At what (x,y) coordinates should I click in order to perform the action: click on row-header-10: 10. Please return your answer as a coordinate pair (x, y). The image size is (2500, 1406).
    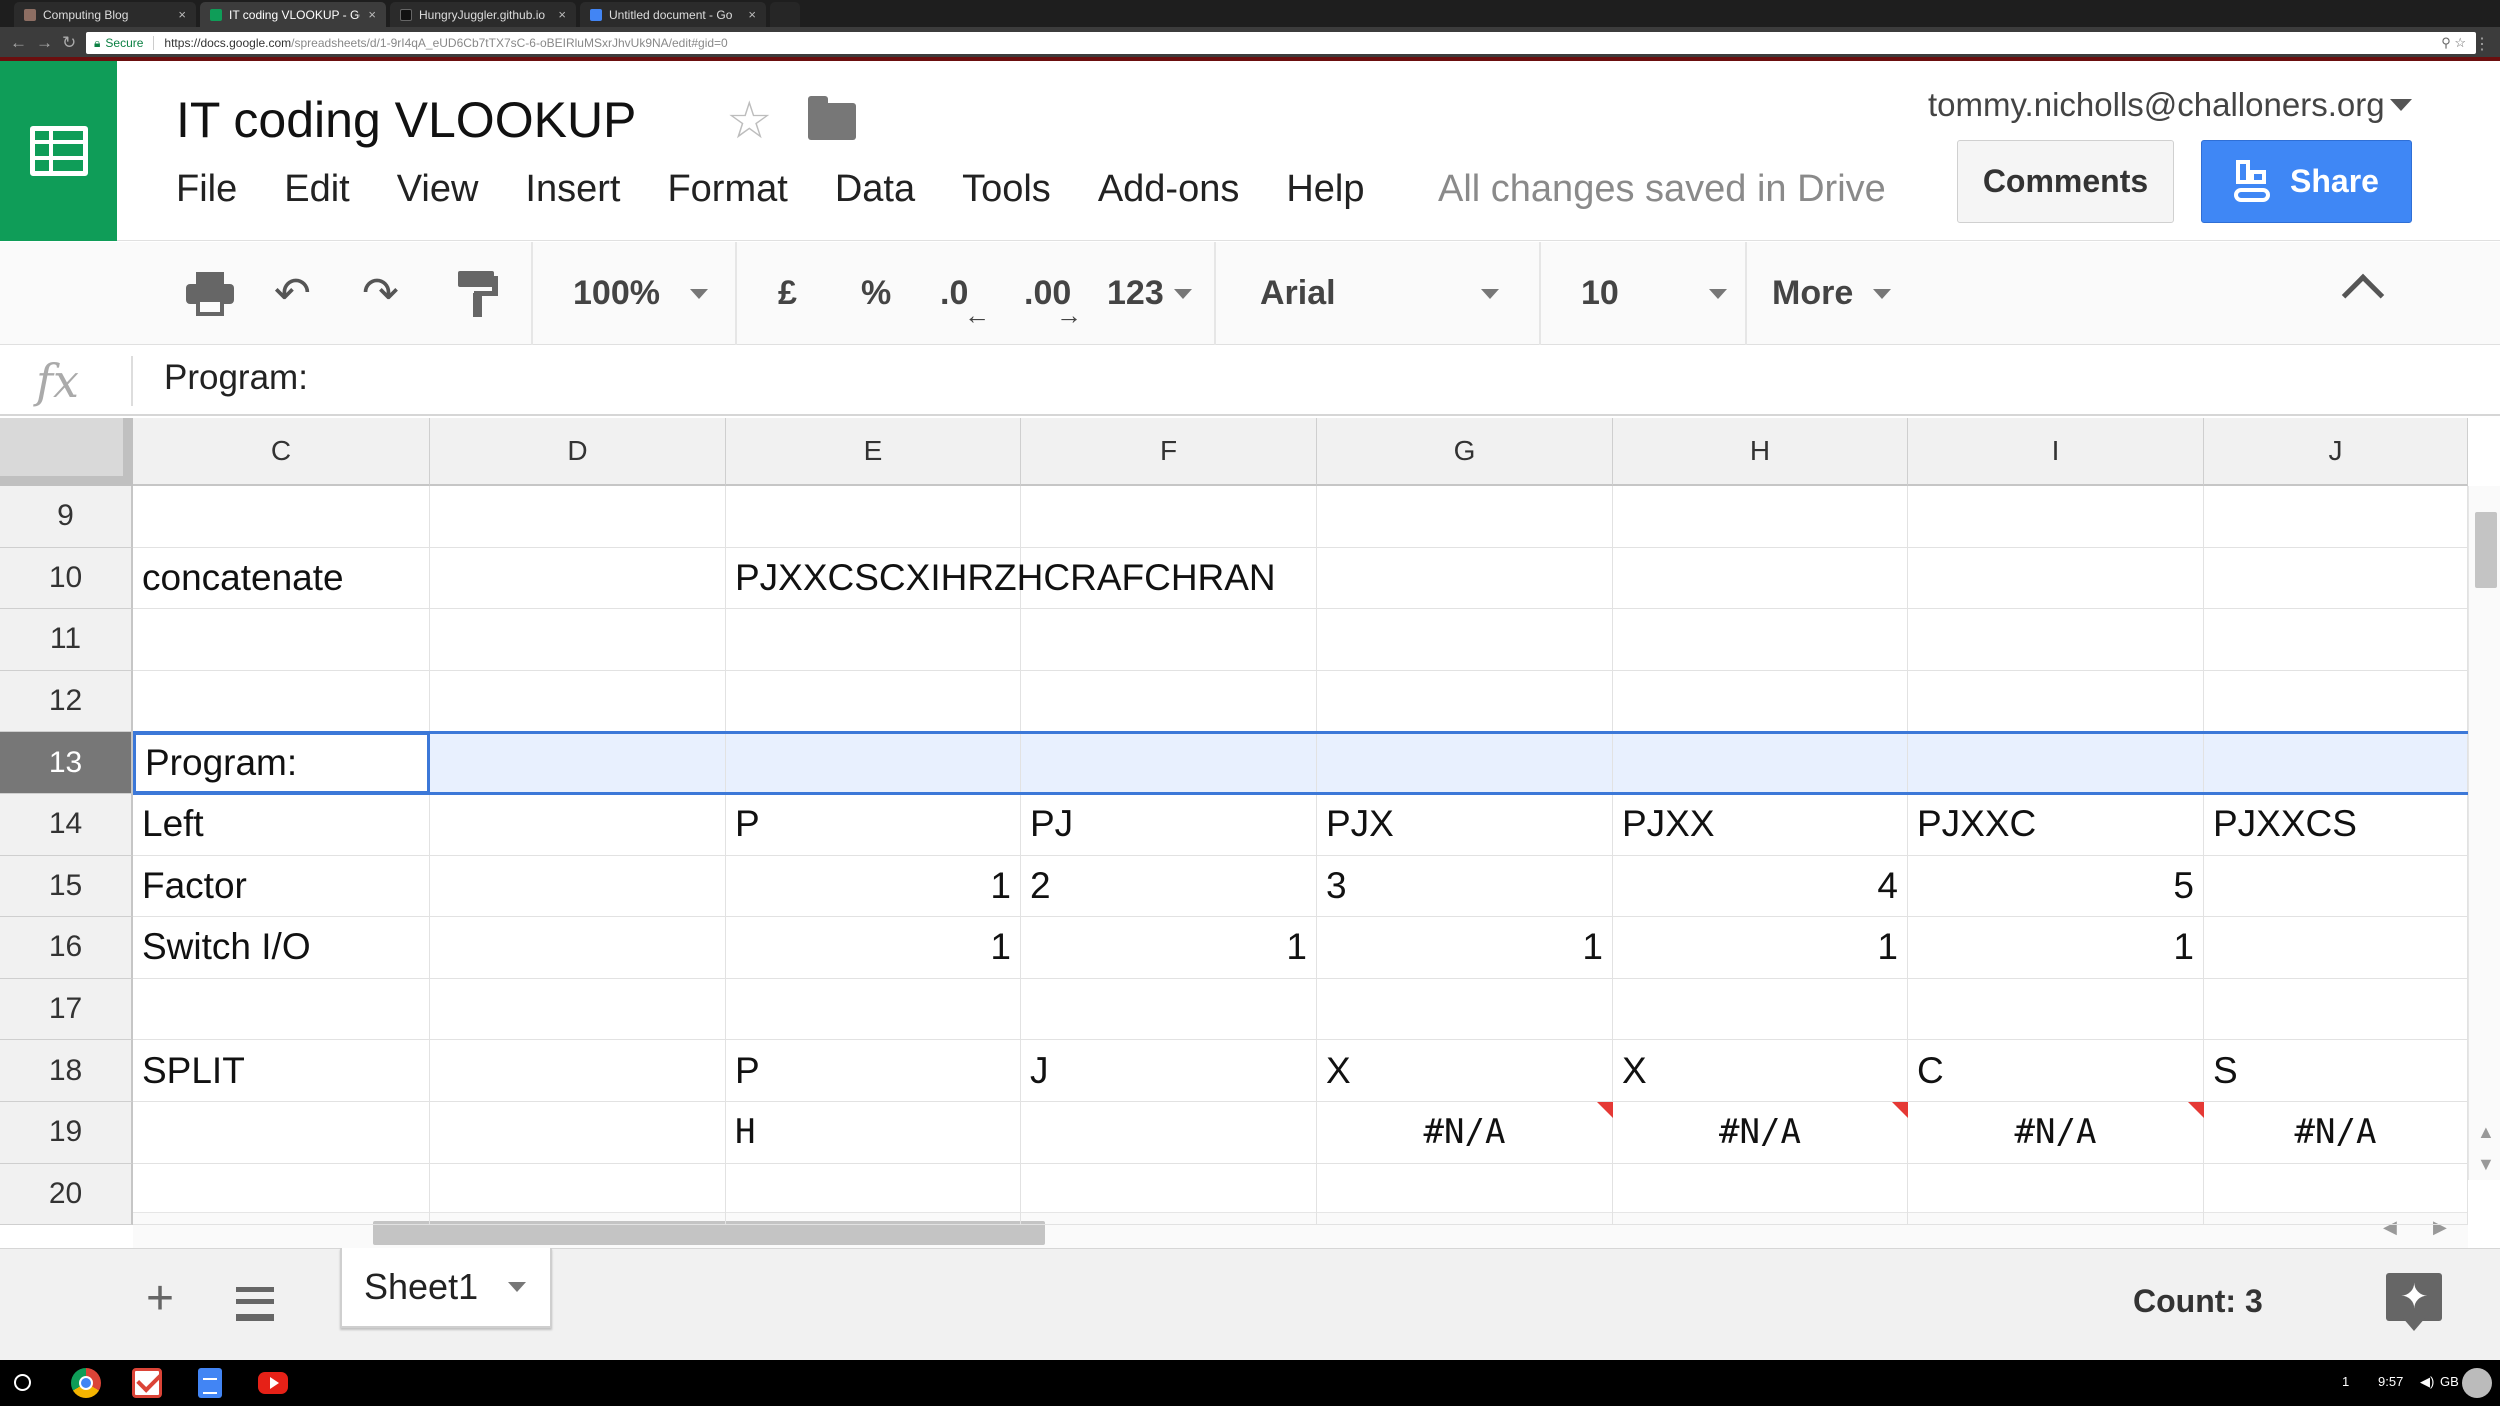
    Looking at the image, I should click on (66, 578).